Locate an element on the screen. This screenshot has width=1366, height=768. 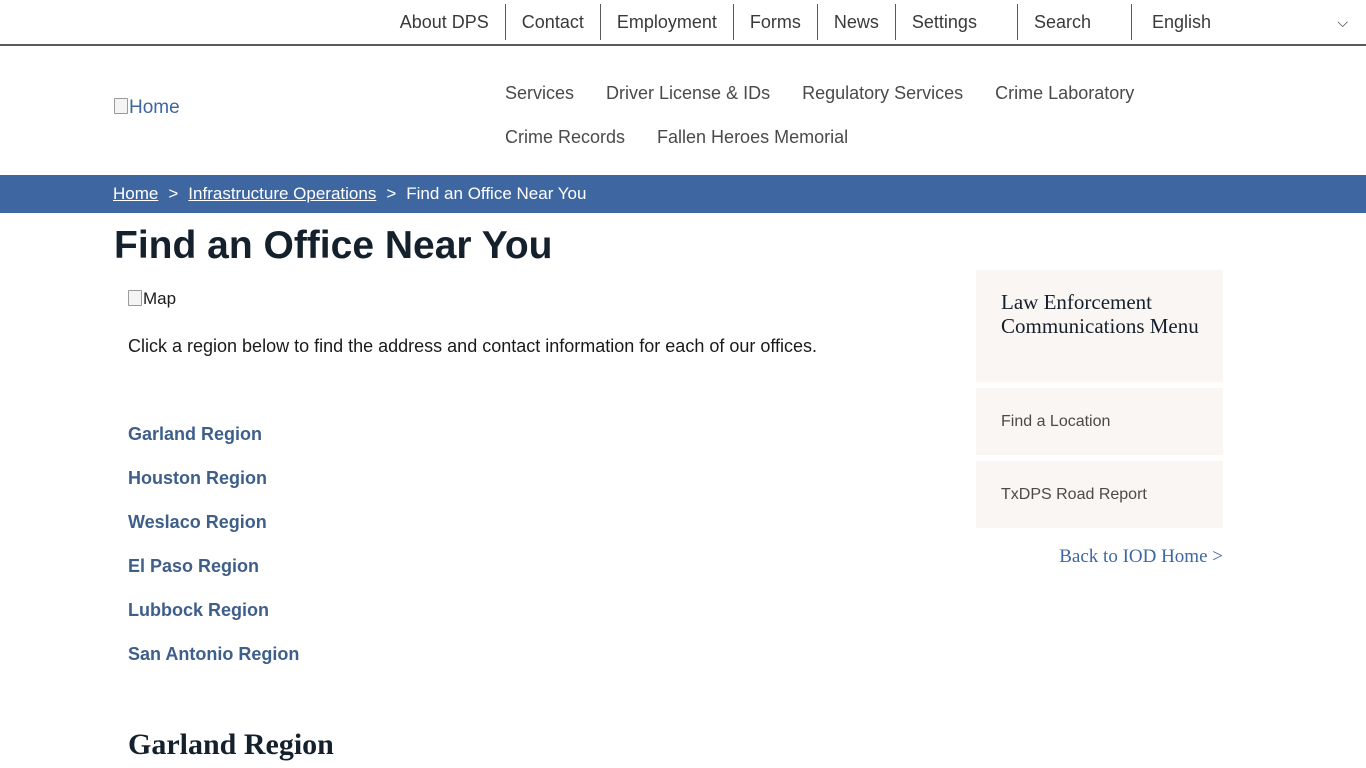
region-link-el-paso: El Paso Region is located at coordinates (193, 566).